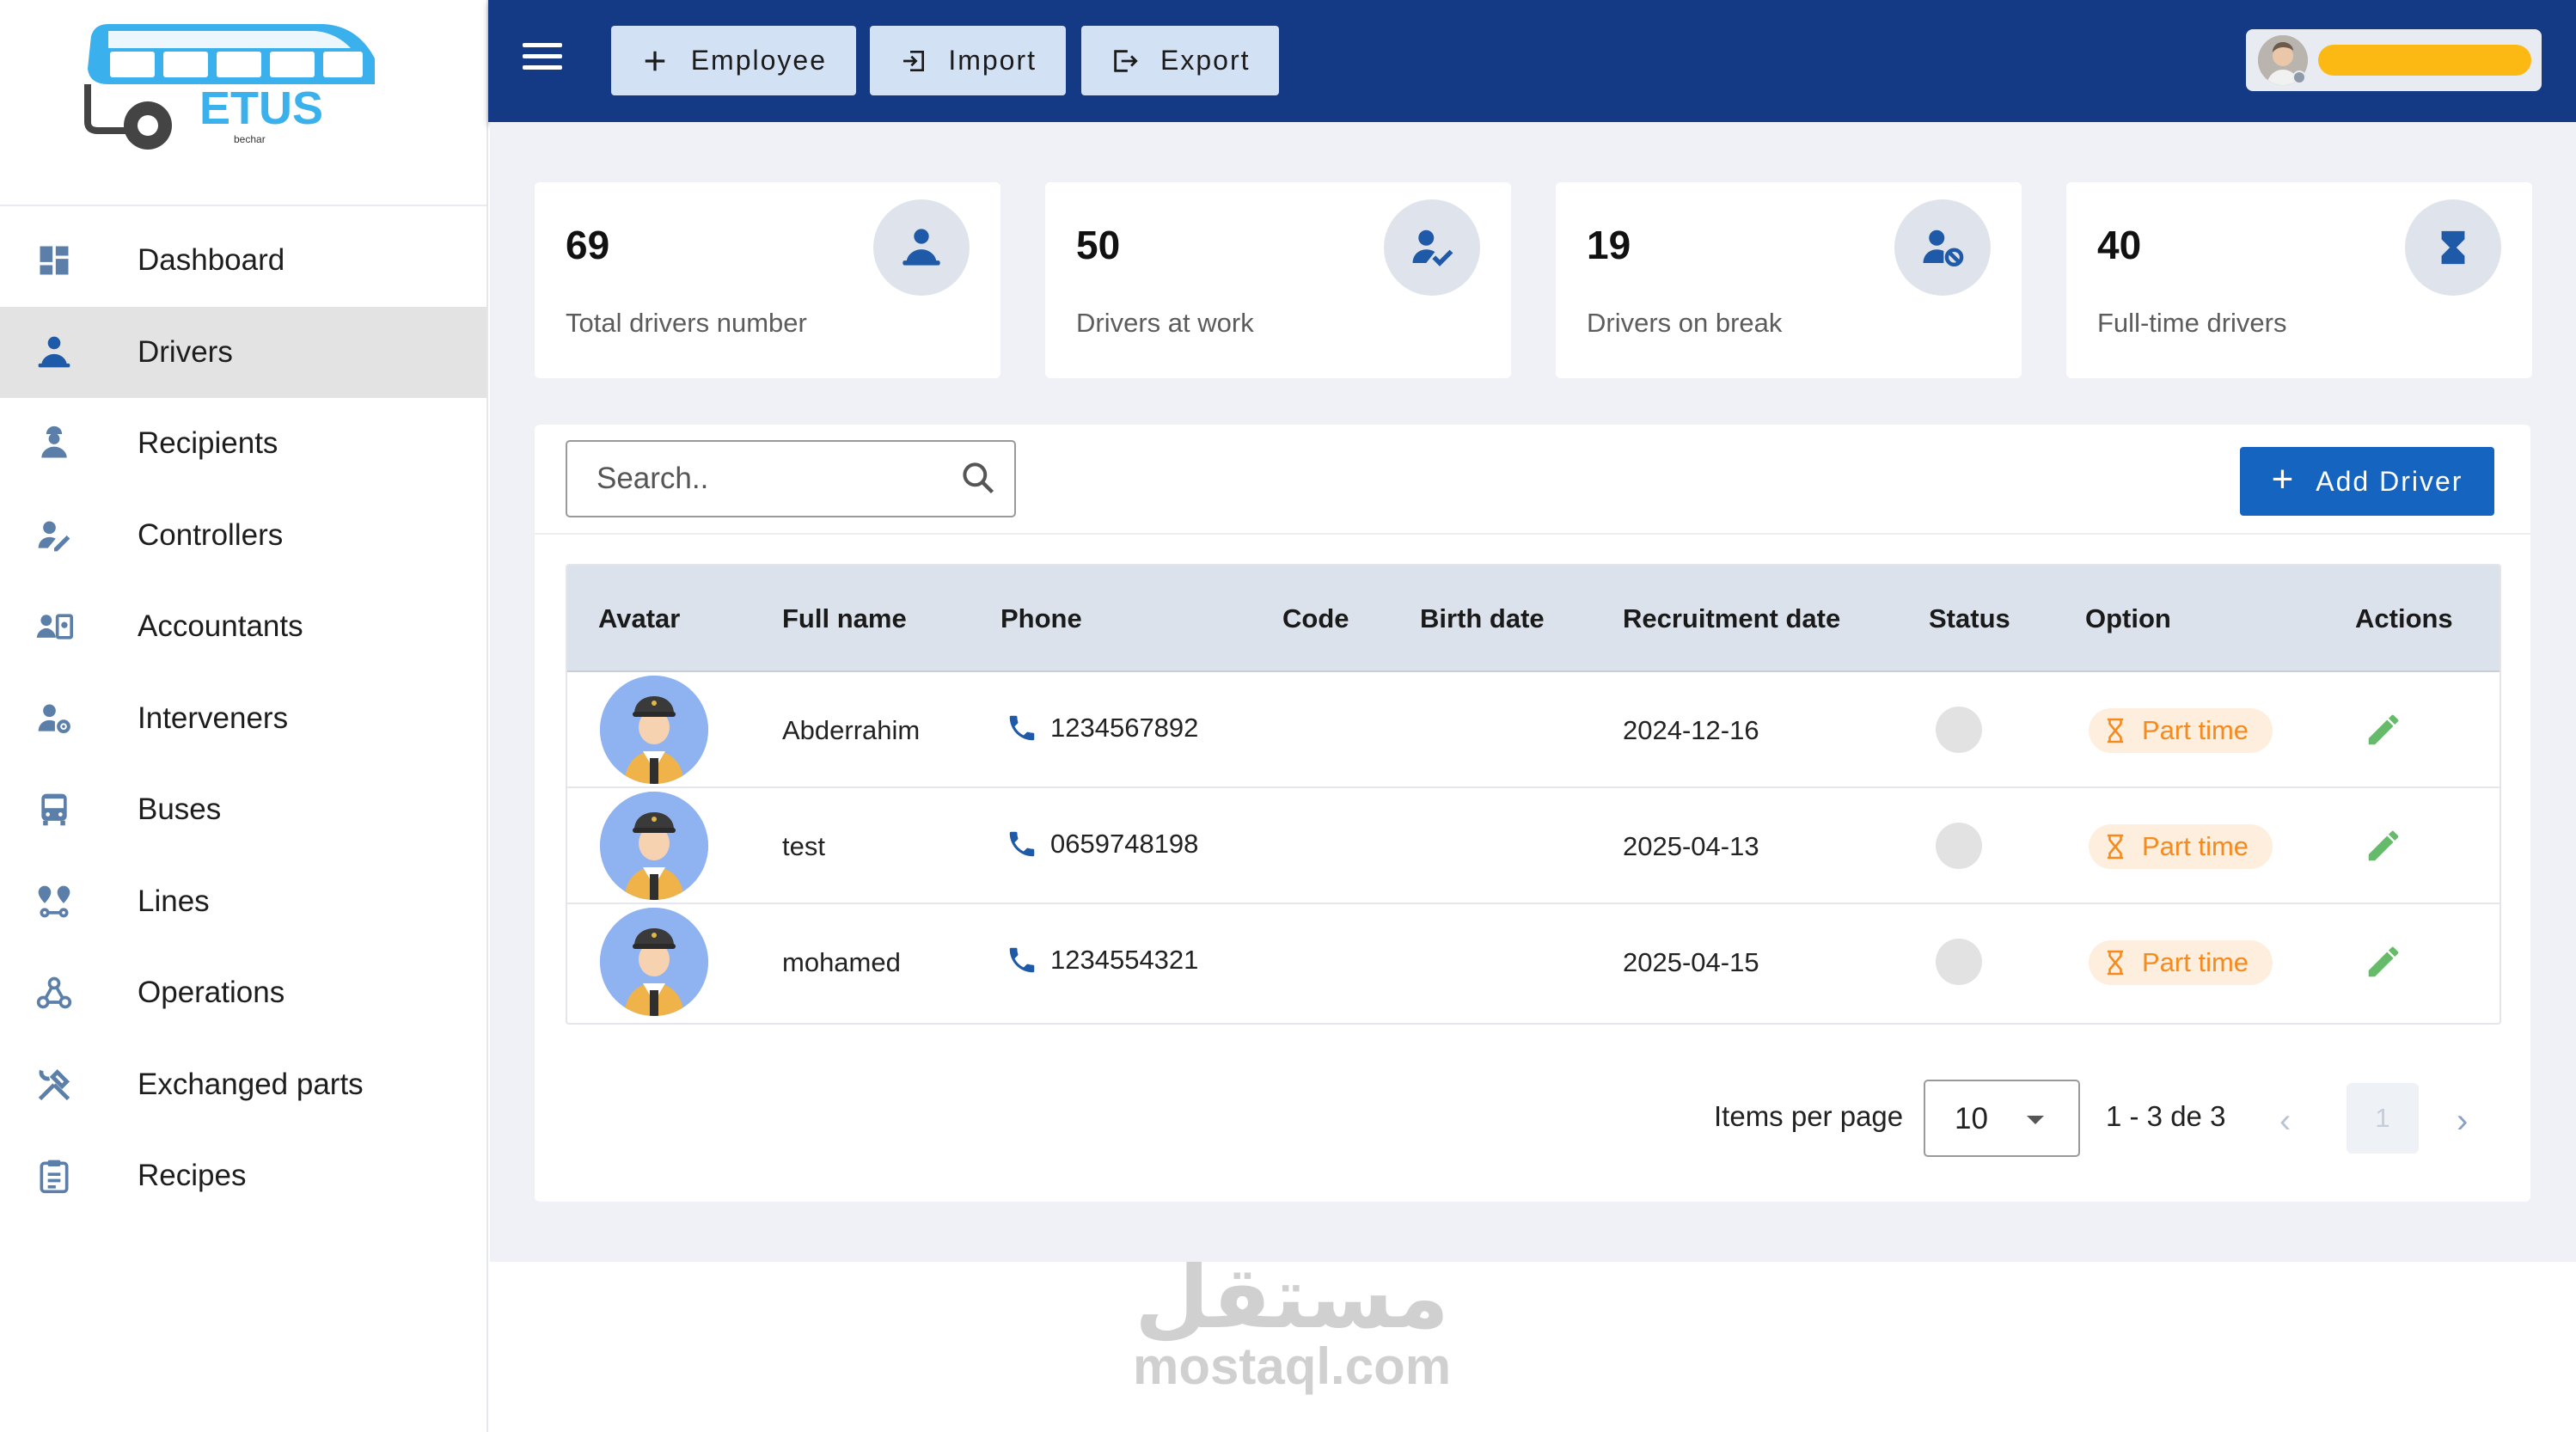  Describe the element at coordinates (243, 993) in the screenshot. I see `sidebar-item-operations: Operations` at that location.